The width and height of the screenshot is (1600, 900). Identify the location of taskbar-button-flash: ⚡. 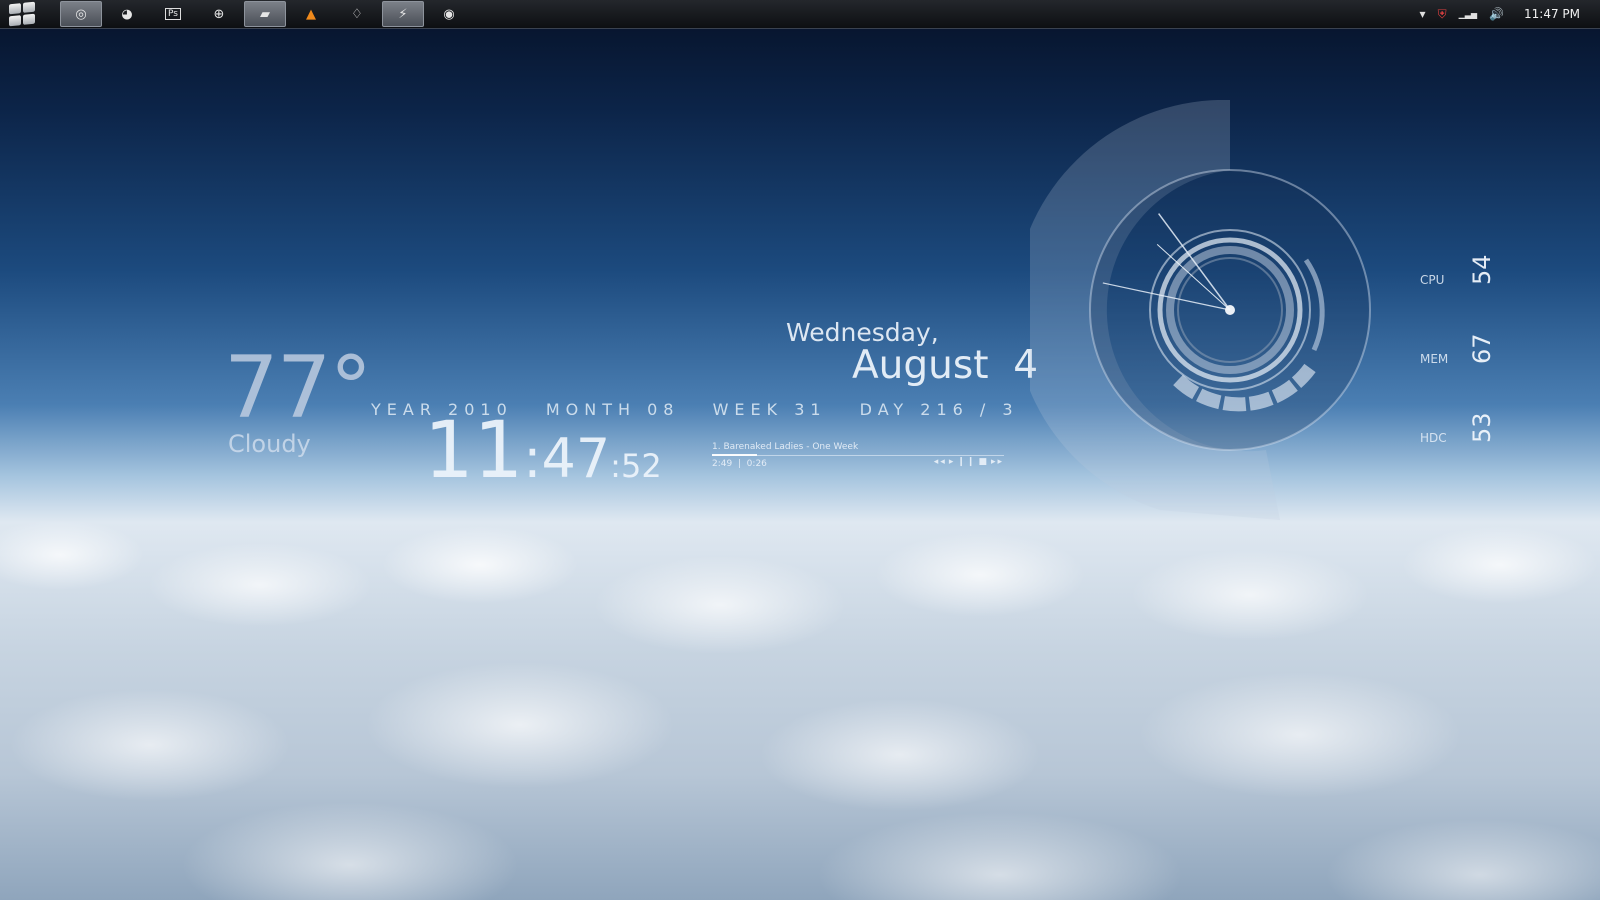
(403, 14).